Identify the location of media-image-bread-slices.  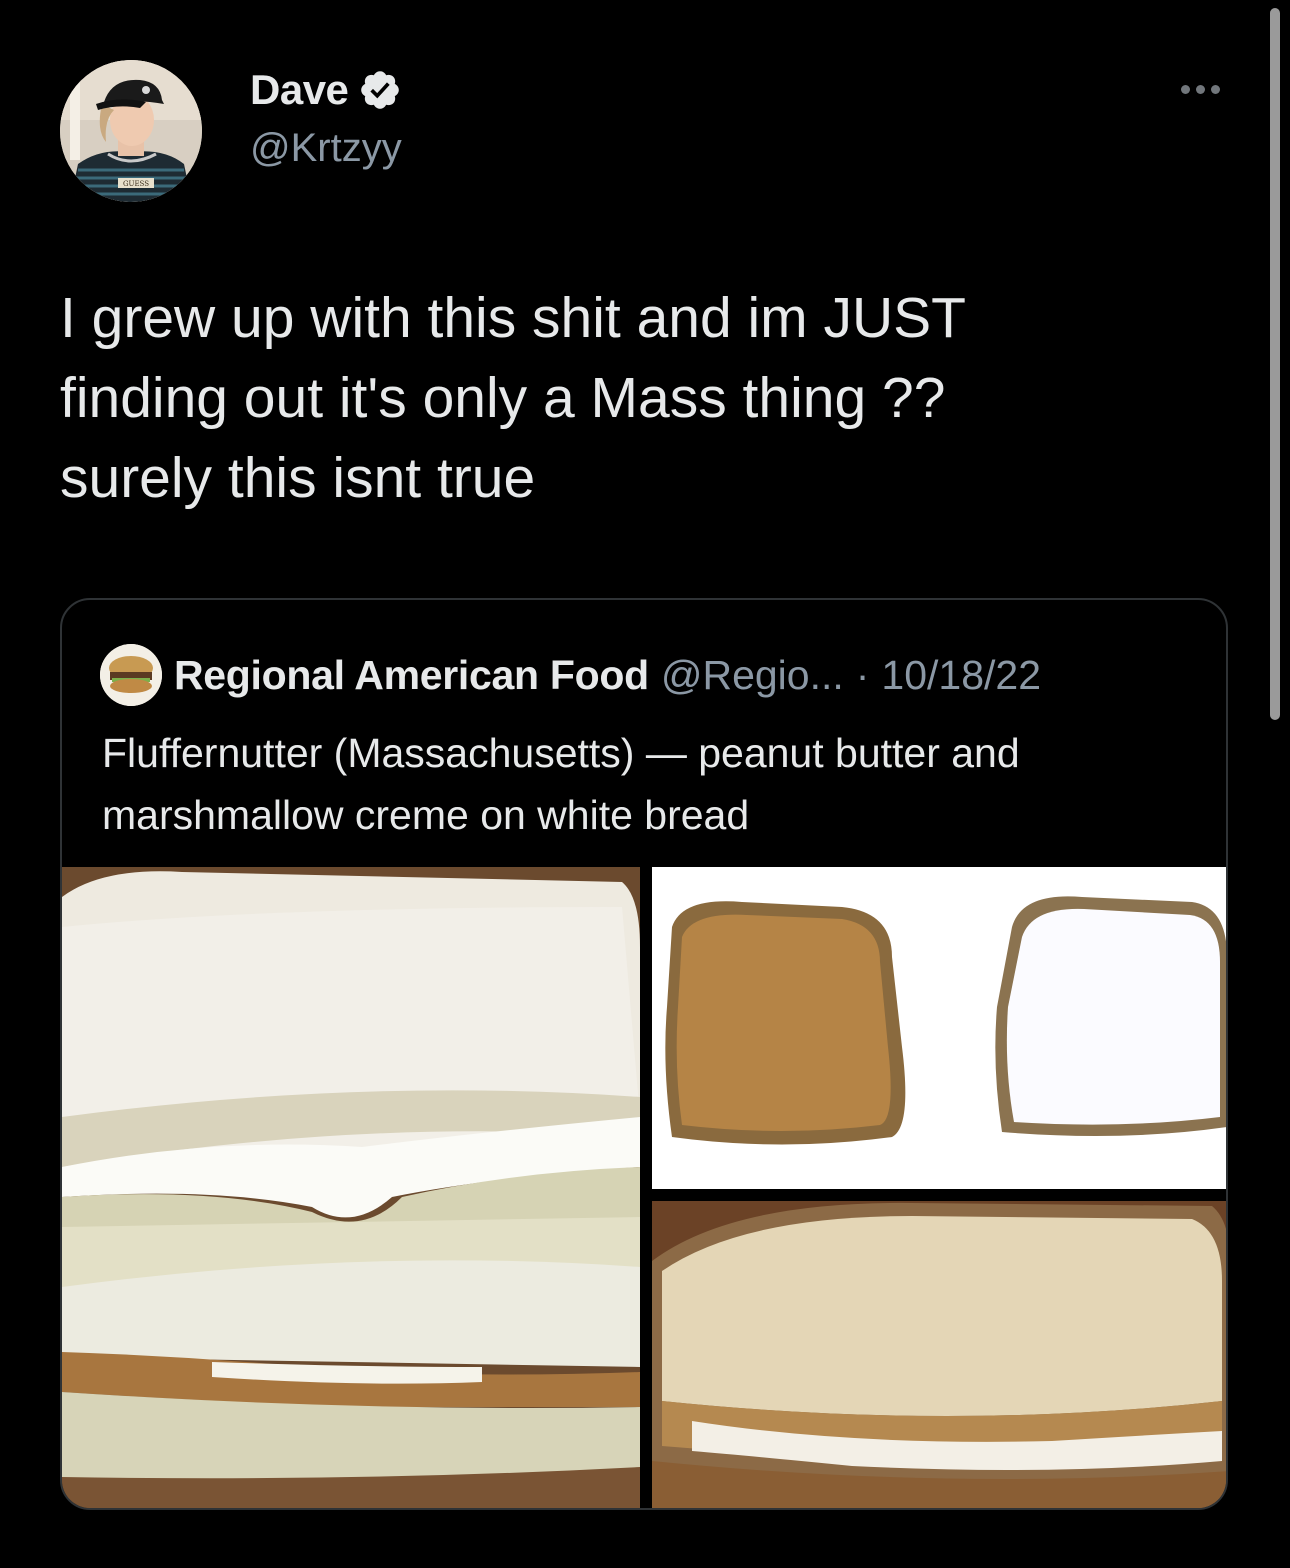
(939, 1028).